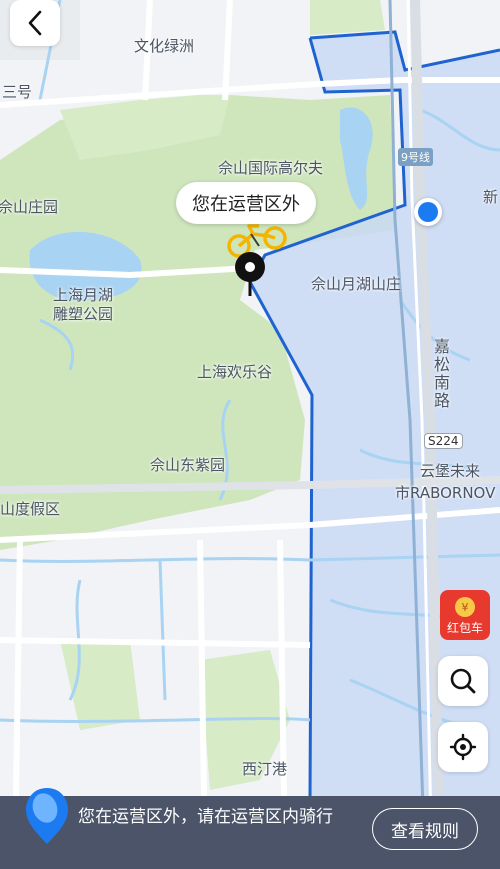 The height and width of the screenshot is (869, 500). I want to click on map-label-xin: 新, so click(491, 197).